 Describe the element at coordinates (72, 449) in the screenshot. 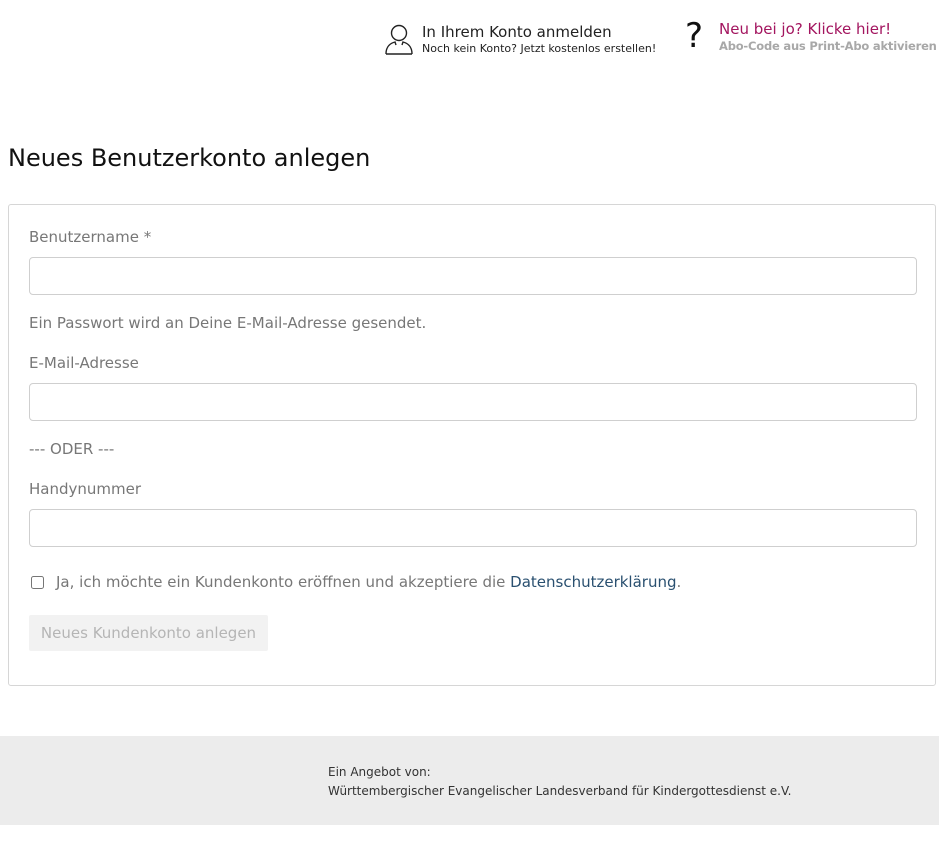

I see `or-separator: --- ODER ---` at that location.